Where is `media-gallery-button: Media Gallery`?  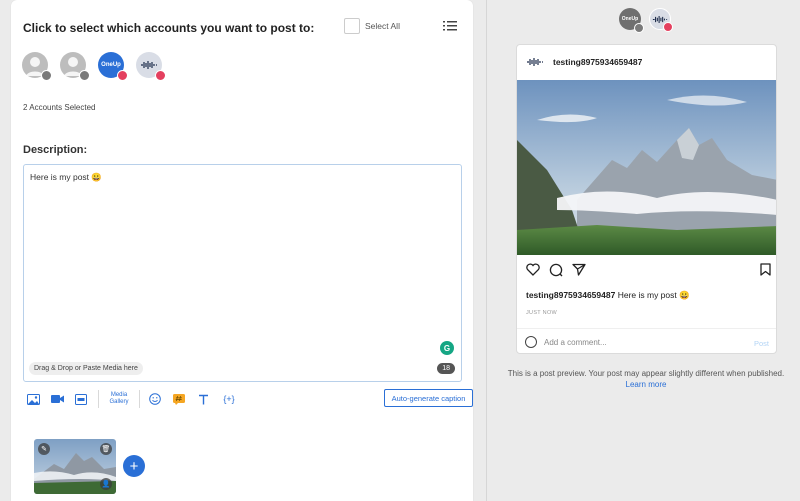 media-gallery-button: Media Gallery is located at coordinates (119, 399).